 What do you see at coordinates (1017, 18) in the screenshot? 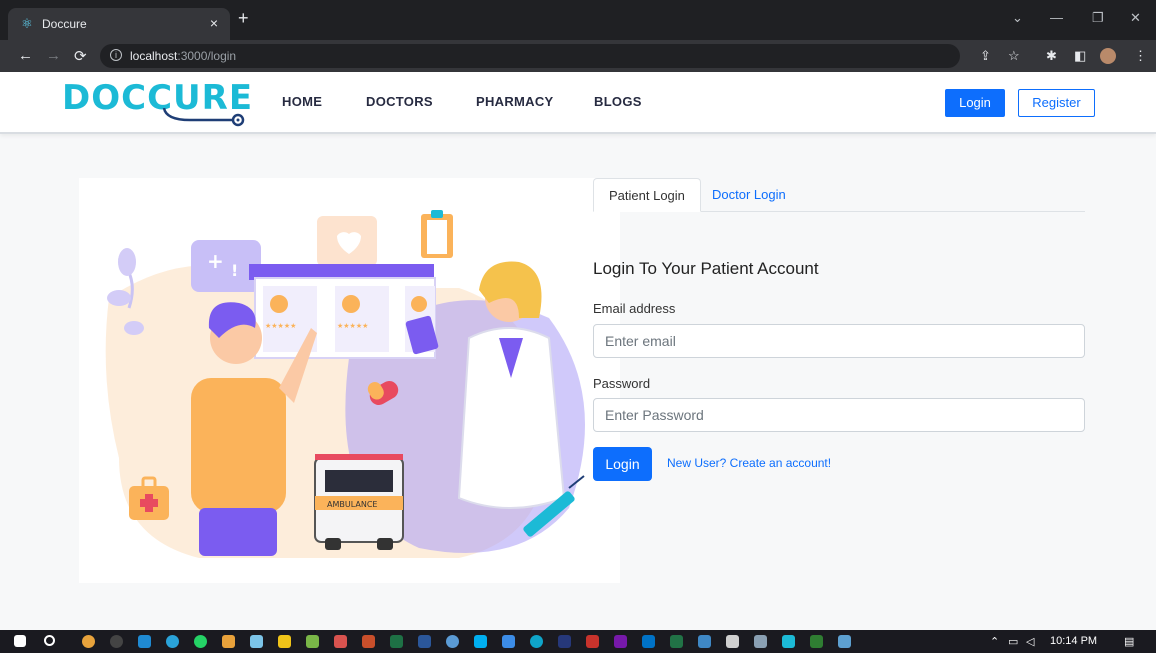
I see `chevron-down-icon: ⌄` at bounding box center [1017, 18].